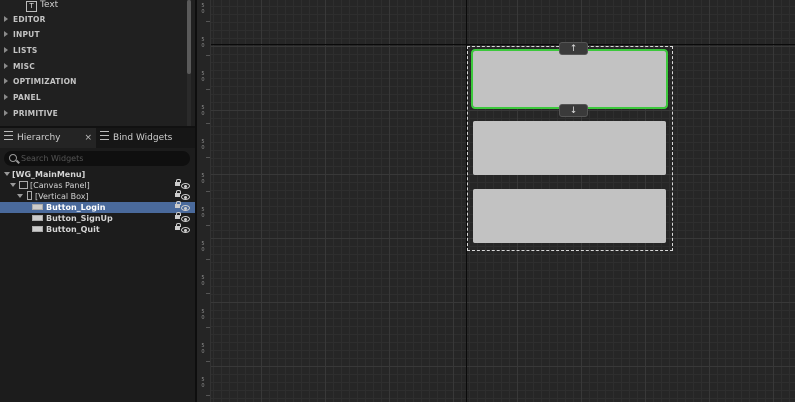 The image size is (795, 402). What do you see at coordinates (49, 5) in the screenshot?
I see `palette-item-text-label: Text` at bounding box center [49, 5].